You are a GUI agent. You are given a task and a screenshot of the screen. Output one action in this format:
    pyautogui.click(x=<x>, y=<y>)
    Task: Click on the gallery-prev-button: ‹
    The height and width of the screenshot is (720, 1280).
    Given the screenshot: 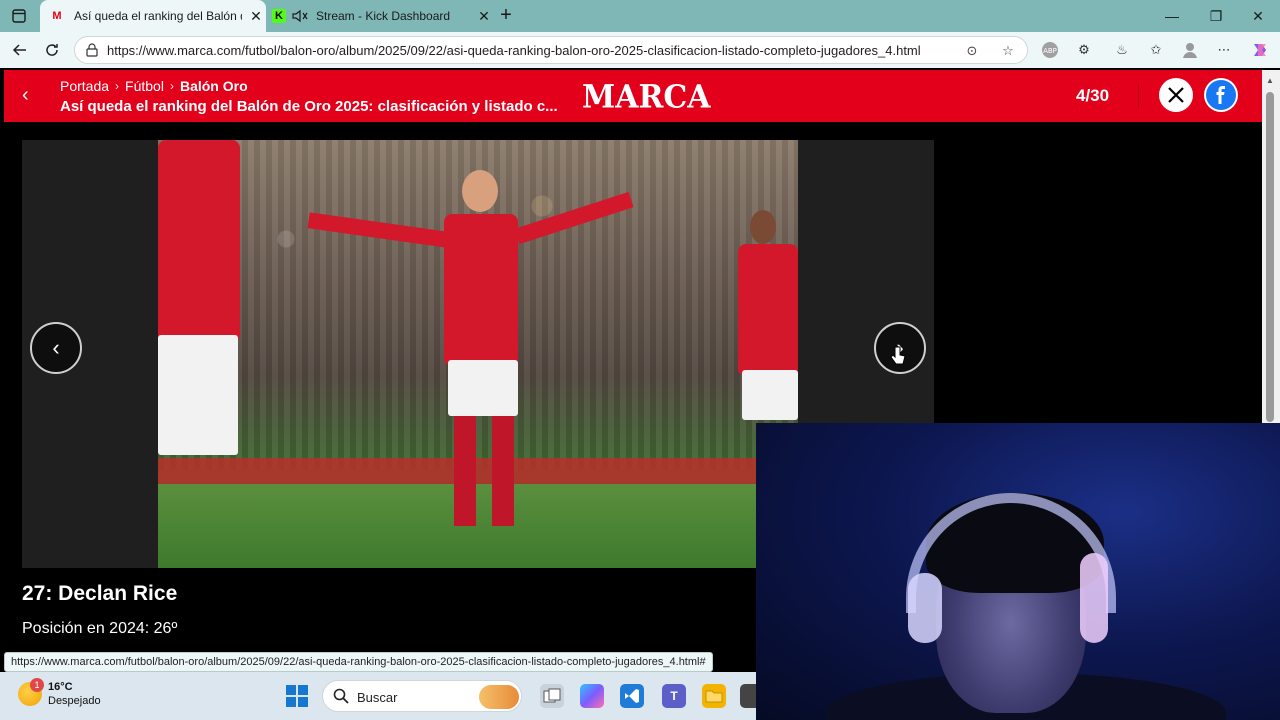 What is the action you would take?
    pyautogui.click(x=56, y=348)
    